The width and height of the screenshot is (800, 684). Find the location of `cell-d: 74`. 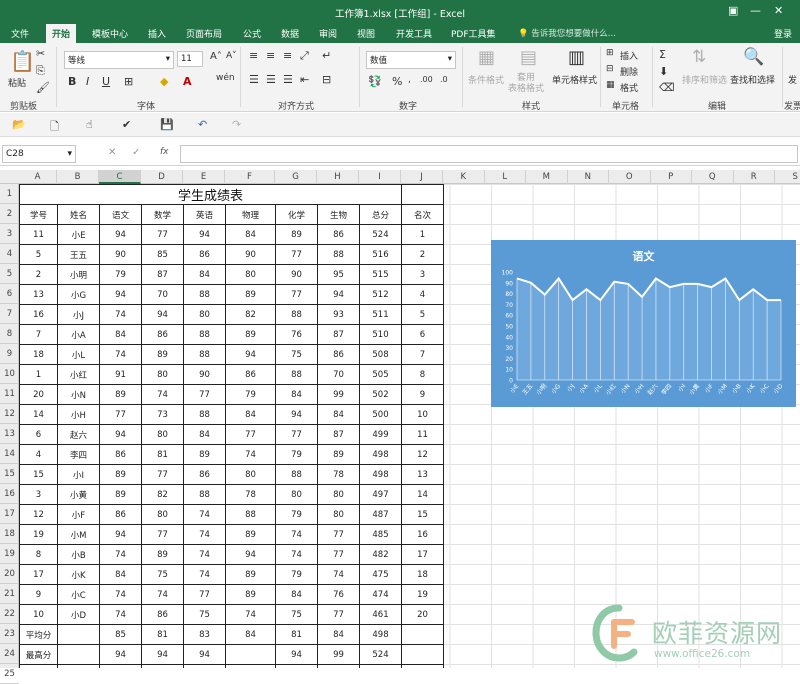

cell-d: 74 is located at coordinates (162, 394).